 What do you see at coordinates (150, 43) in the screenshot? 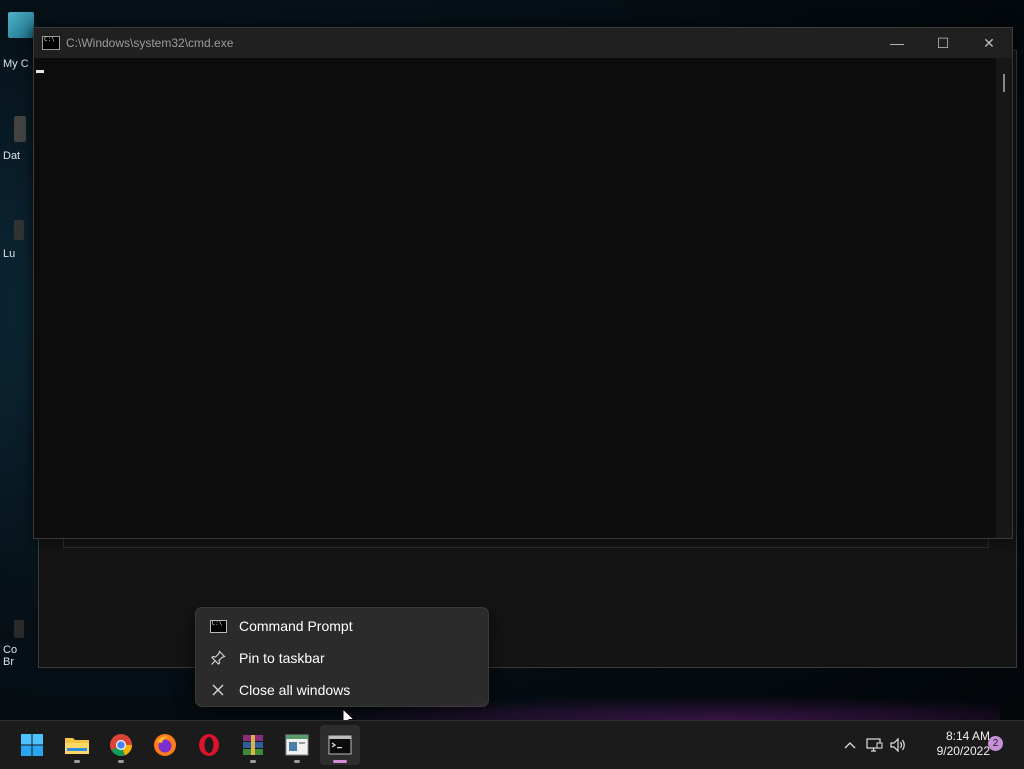
I see `cmd-window-title: C:\Windows\system32\cmd.exe` at bounding box center [150, 43].